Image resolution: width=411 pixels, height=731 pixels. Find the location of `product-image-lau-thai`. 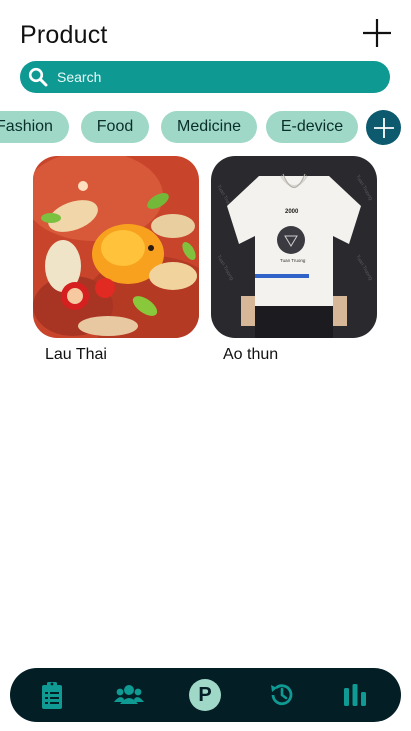

product-image-lau-thai is located at coordinates (116, 247).